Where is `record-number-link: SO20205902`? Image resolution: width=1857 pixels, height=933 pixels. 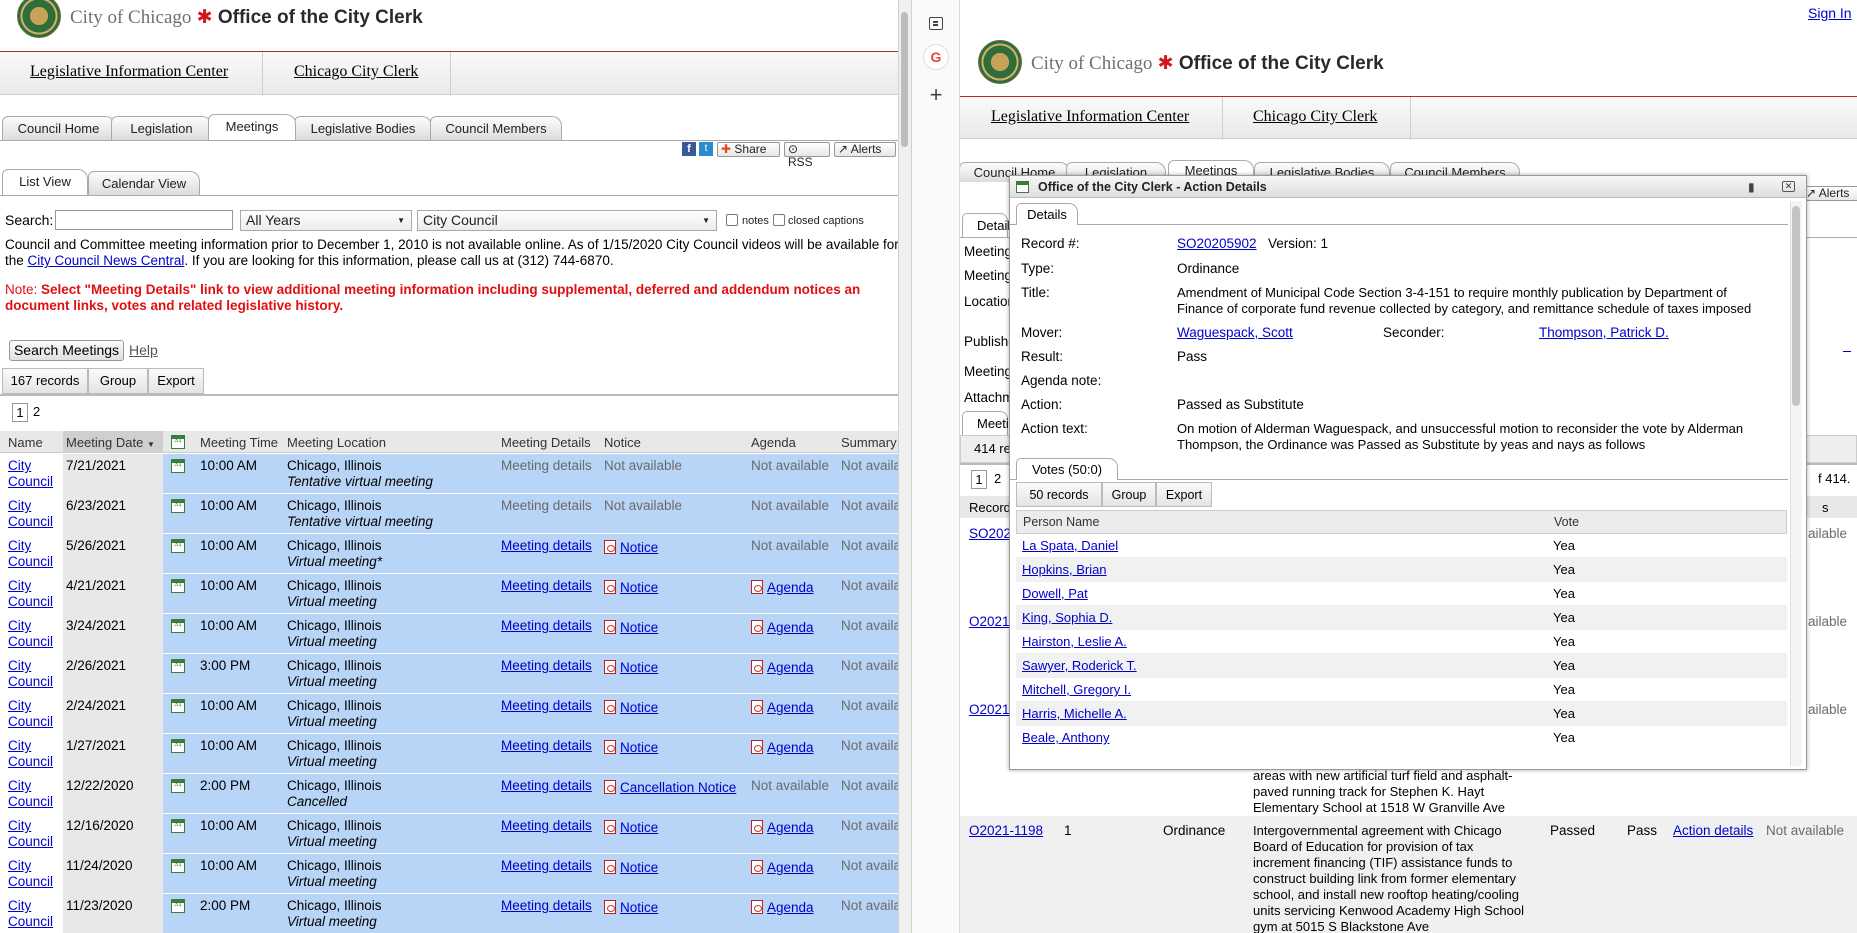
record-number-link: SO20205902 is located at coordinates (1217, 244).